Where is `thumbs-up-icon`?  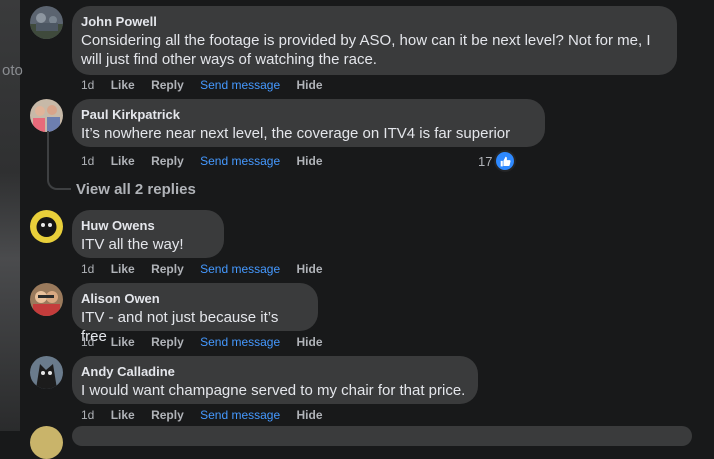
thumbs-up-icon is located at coordinates (505, 161).